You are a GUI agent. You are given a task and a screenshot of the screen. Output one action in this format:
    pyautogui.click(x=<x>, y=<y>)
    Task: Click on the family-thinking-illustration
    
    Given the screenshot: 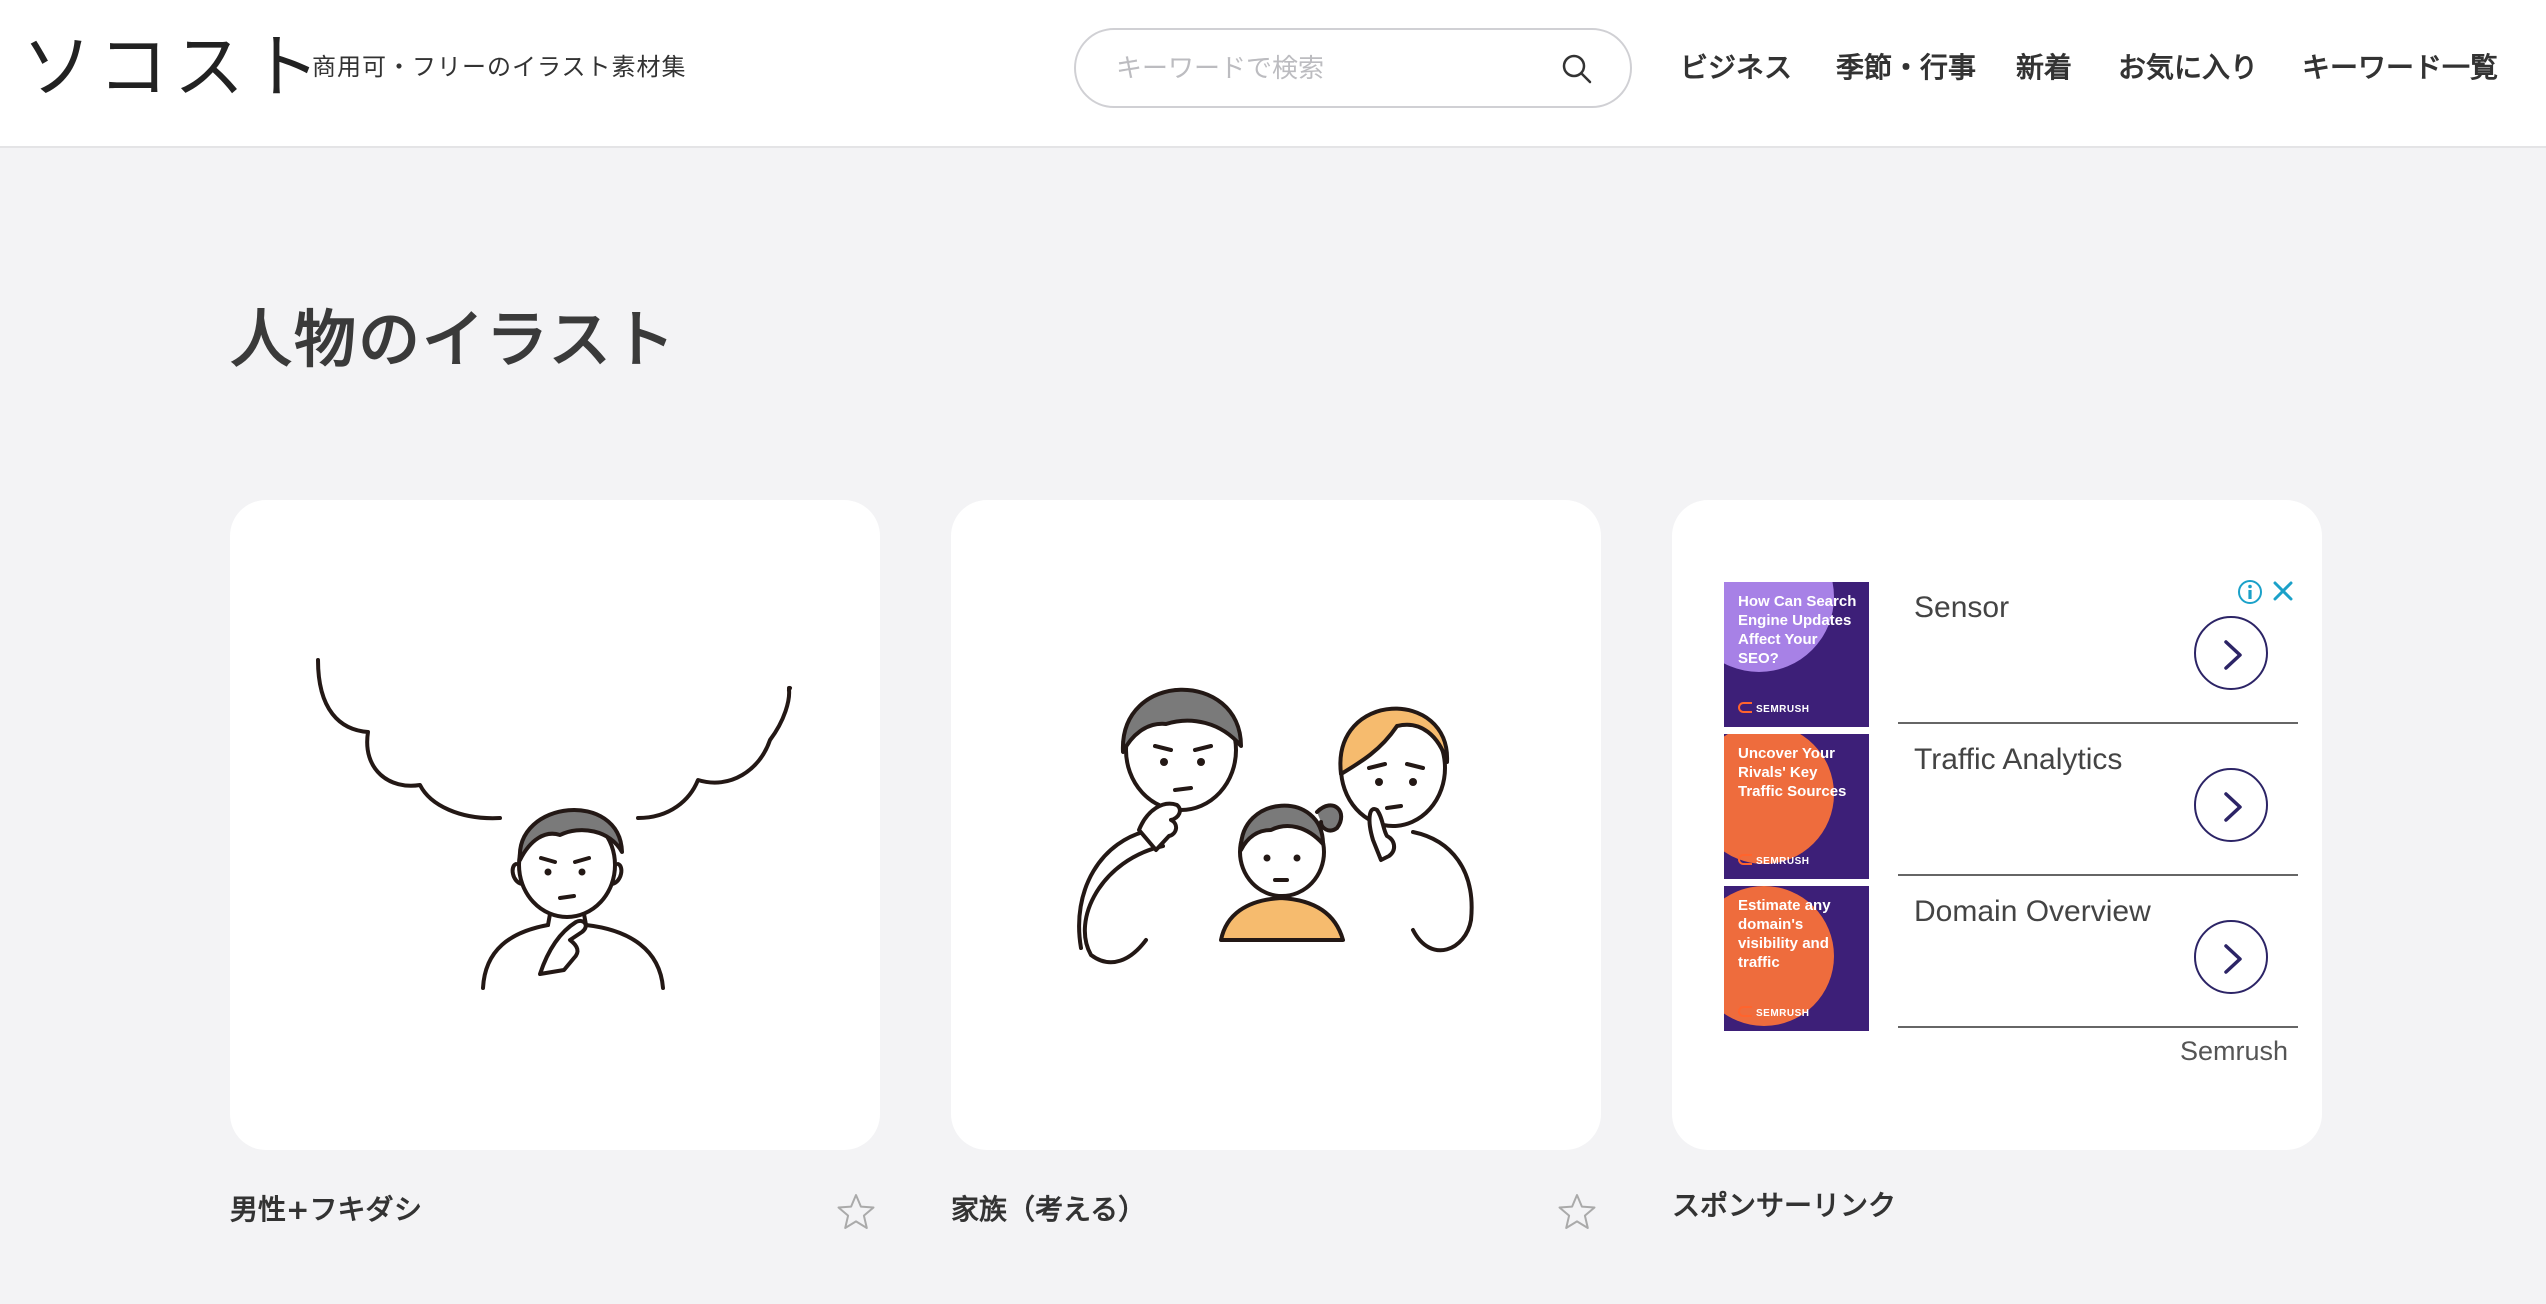 What is the action you would take?
    pyautogui.click(x=1275, y=826)
    